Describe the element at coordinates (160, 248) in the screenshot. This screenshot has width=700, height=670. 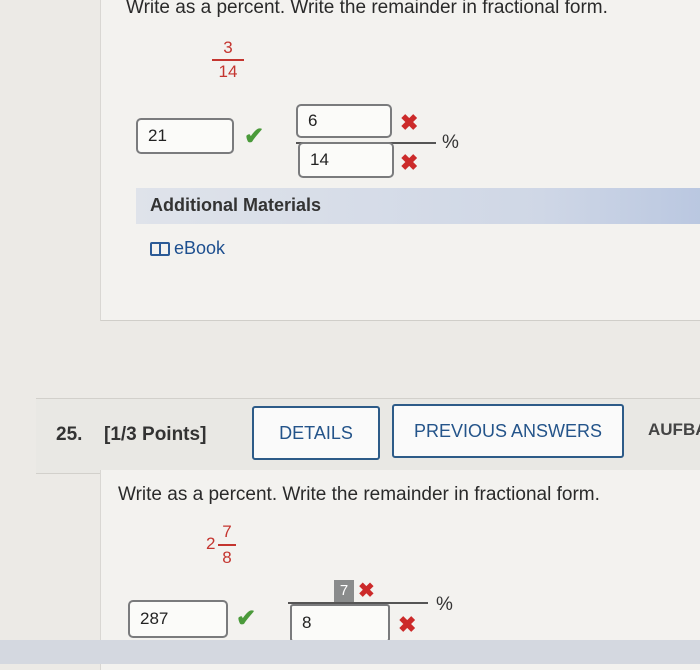
I see `book-icon` at that location.